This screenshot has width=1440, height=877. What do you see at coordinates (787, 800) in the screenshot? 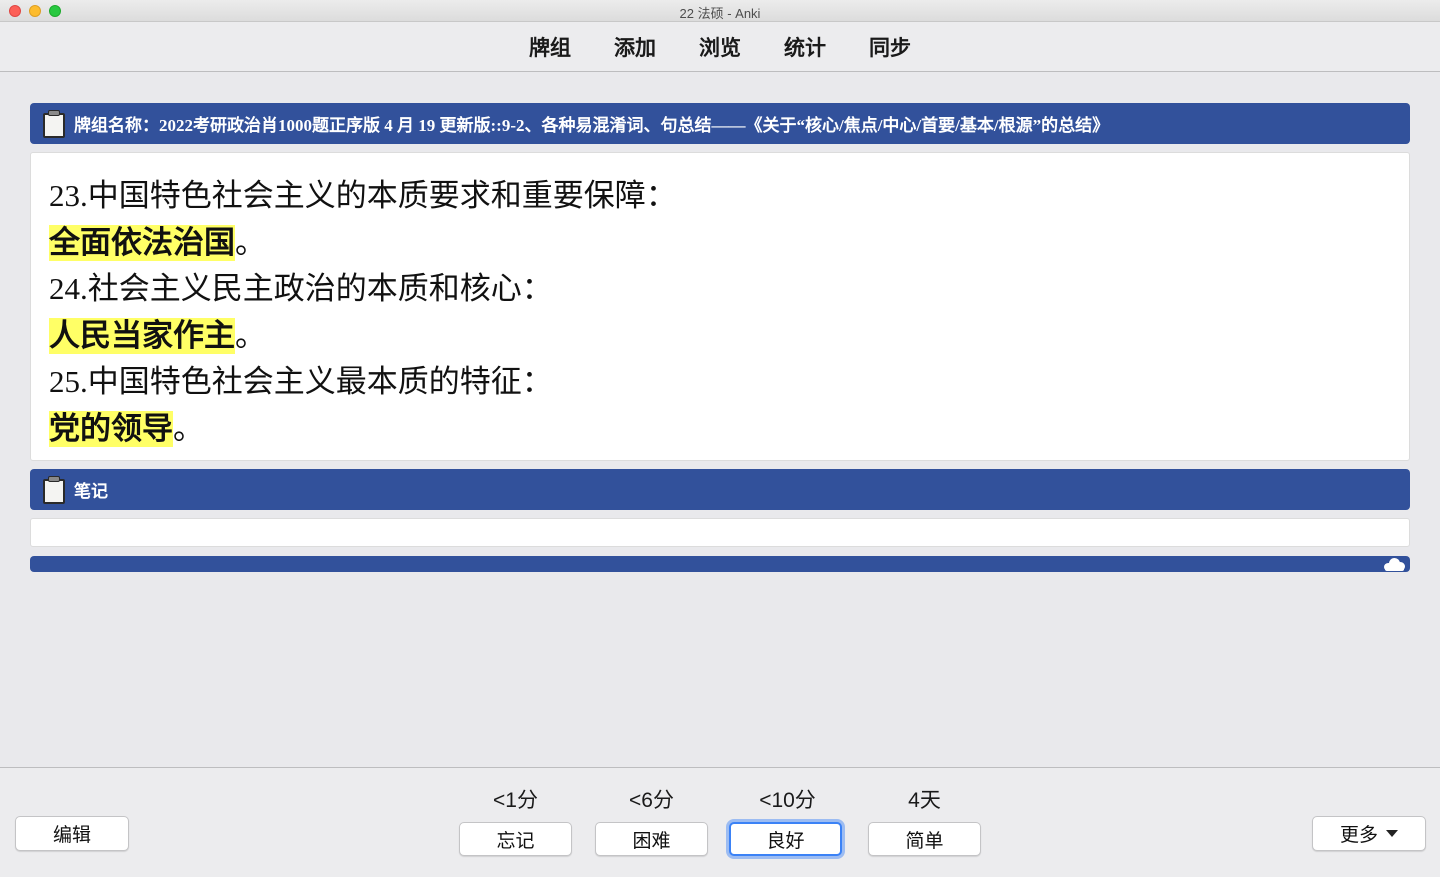
I see `ease-interval-good: <10分` at bounding box center [787, 800].